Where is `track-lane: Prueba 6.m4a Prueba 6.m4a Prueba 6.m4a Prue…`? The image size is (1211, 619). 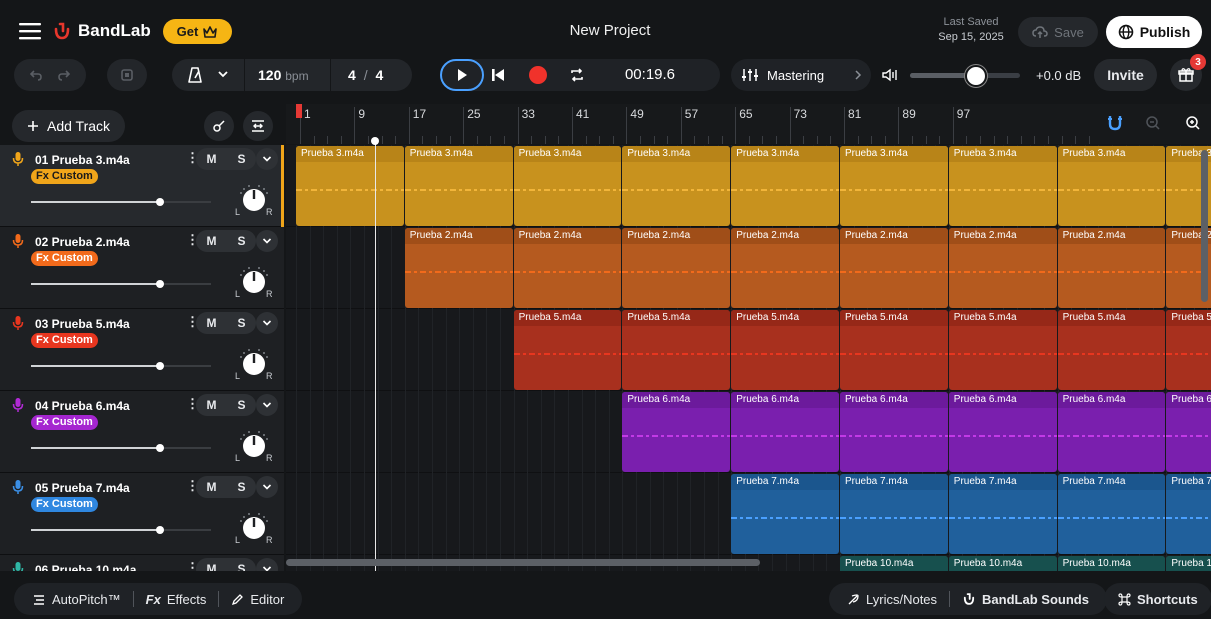
track-lane: Prueba 6.m4a Prueba 6.m4a Prueba 6.m4a Prue… is located at coordinates (748, 432).